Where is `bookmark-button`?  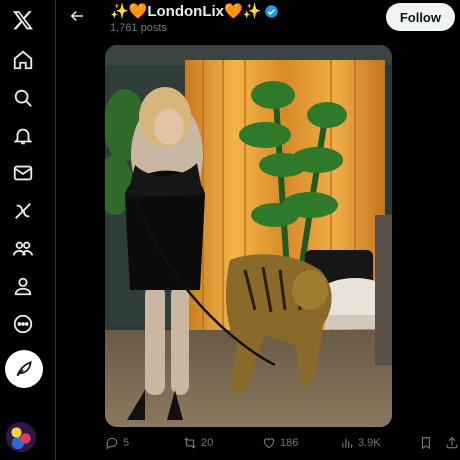 bookmark-button is located at coordinates (426, 443).